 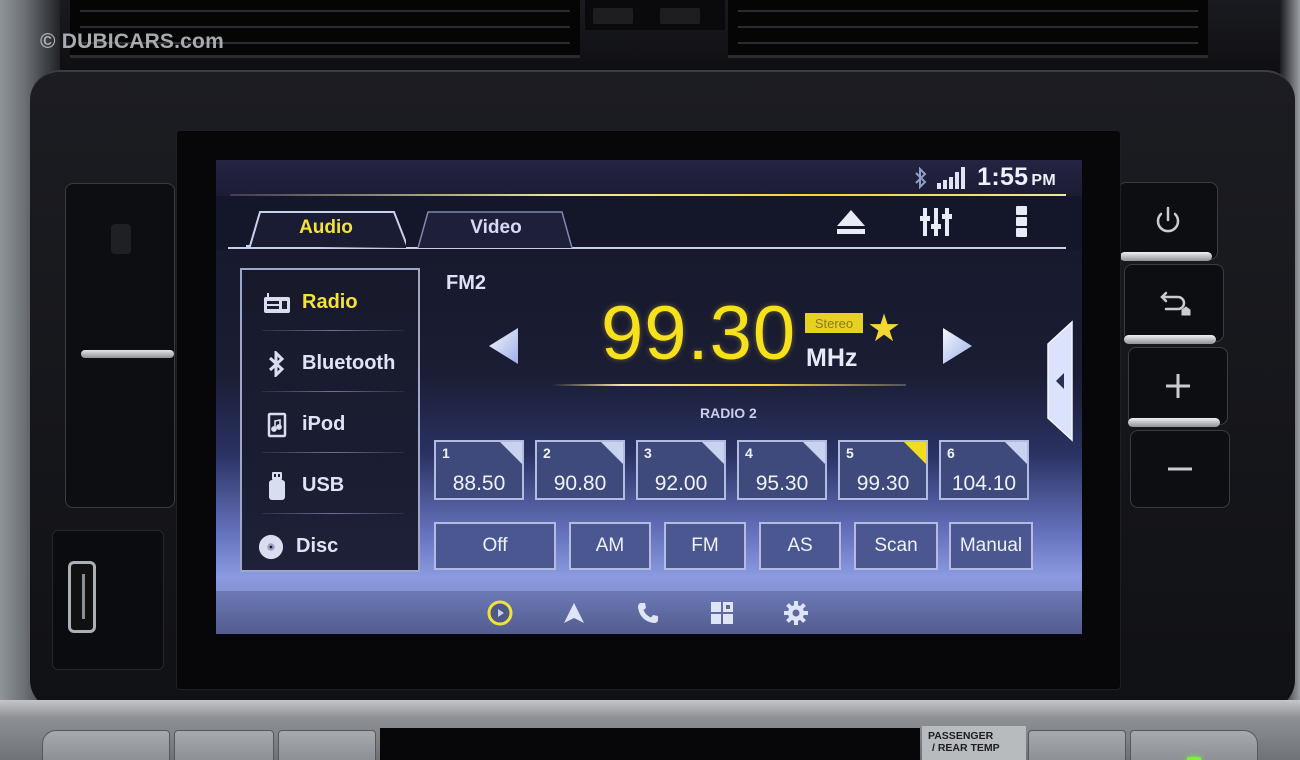 What do you see at coordinates (120, 345) in the screenshot?
I see `left-hardware-button` at bounding box center [120, 345].